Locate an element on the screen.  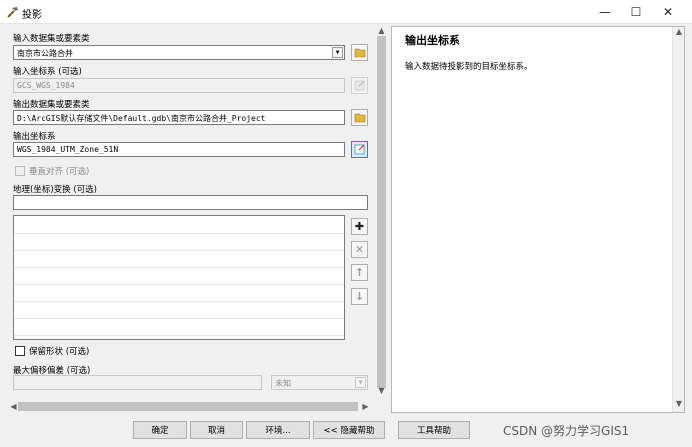
output-cs-properties-button is located at coordinates (359, 149).